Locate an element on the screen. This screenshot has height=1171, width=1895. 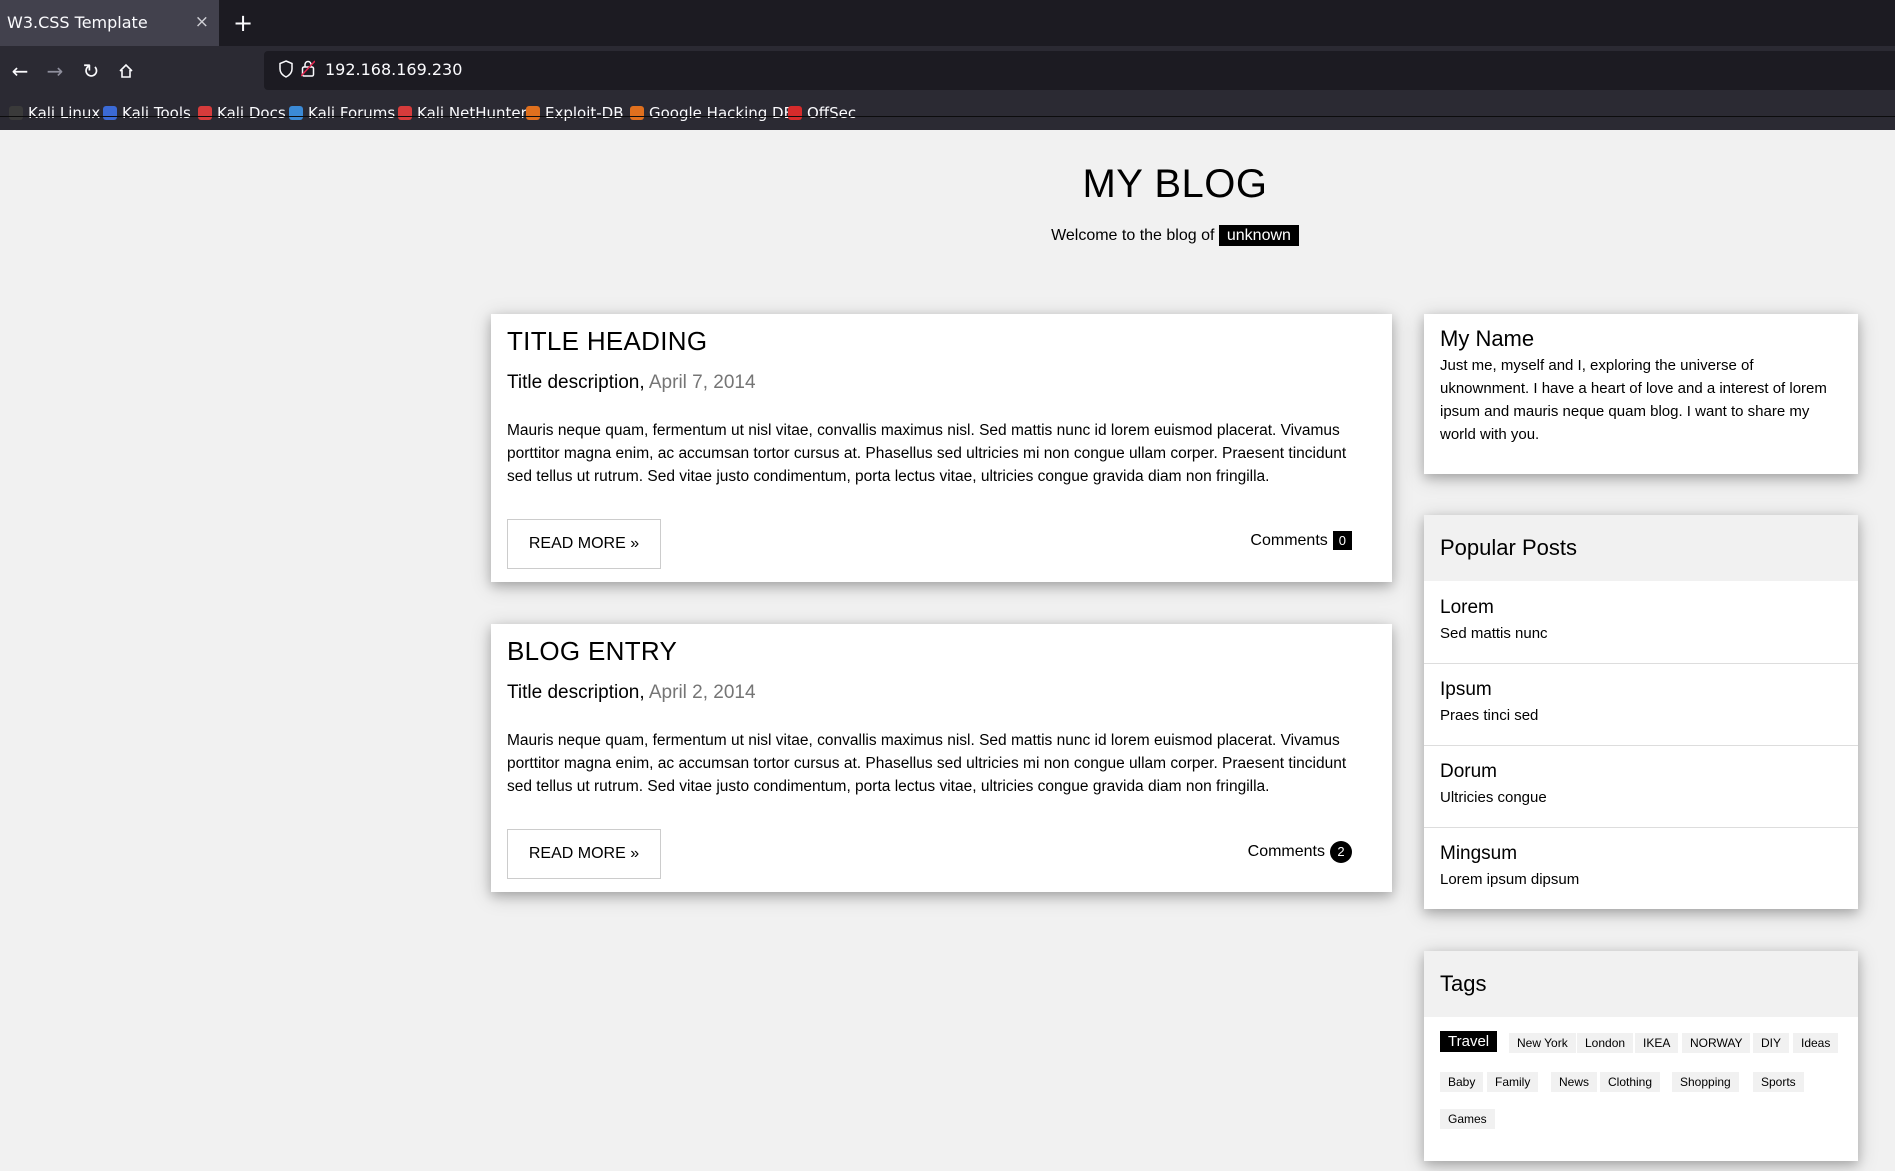
post-title: Dorum is located at coordinates (1469, 771).